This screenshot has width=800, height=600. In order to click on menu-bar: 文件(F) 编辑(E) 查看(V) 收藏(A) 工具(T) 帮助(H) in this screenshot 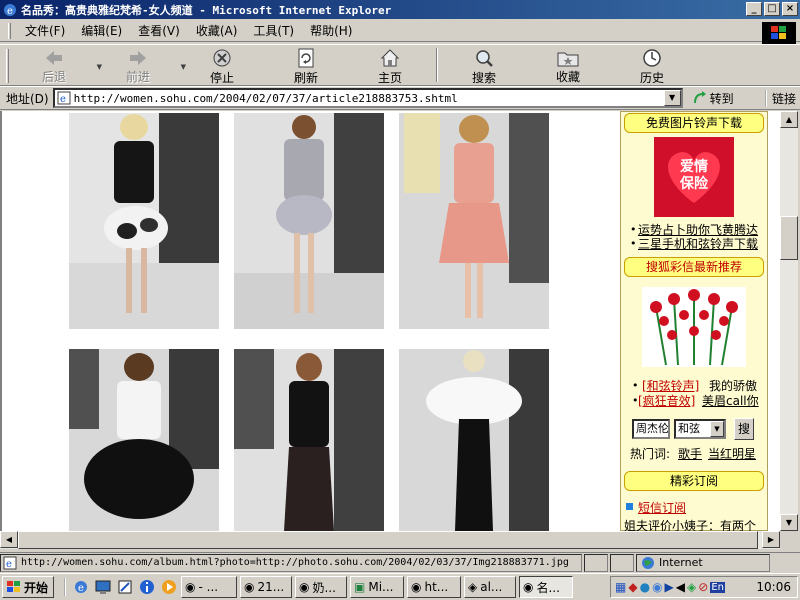, I will do `click(400, 31)`.